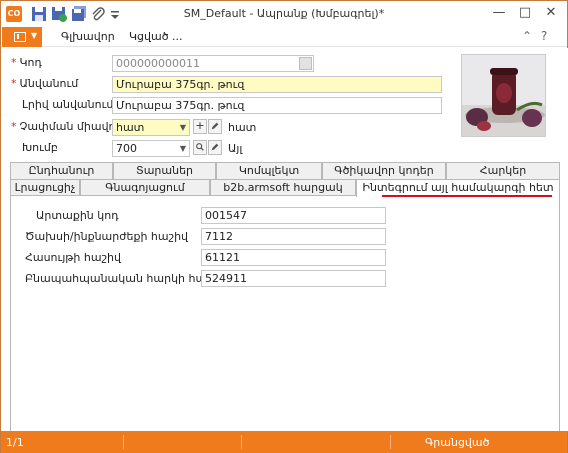  What do you see at coordinates (503, 95) in the screenshot?
I see `product-image` at bounding box center [503, 95].